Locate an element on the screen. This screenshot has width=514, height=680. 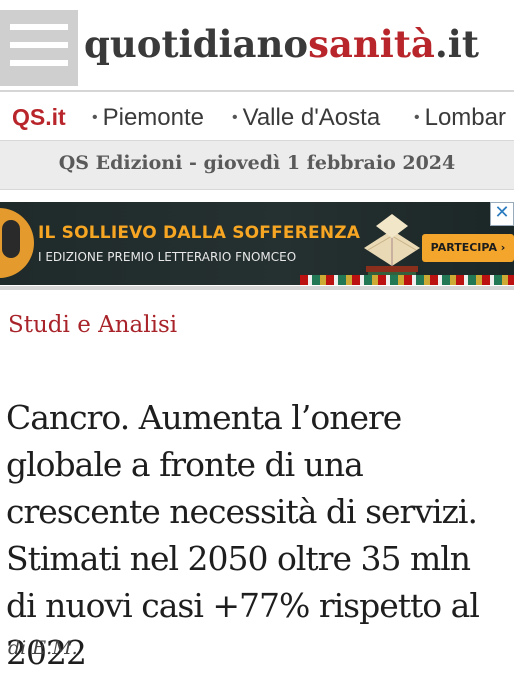
banner-title: IL SOLLIEVO DALLA SOFFERENZA is located at coordinates (199, 233).